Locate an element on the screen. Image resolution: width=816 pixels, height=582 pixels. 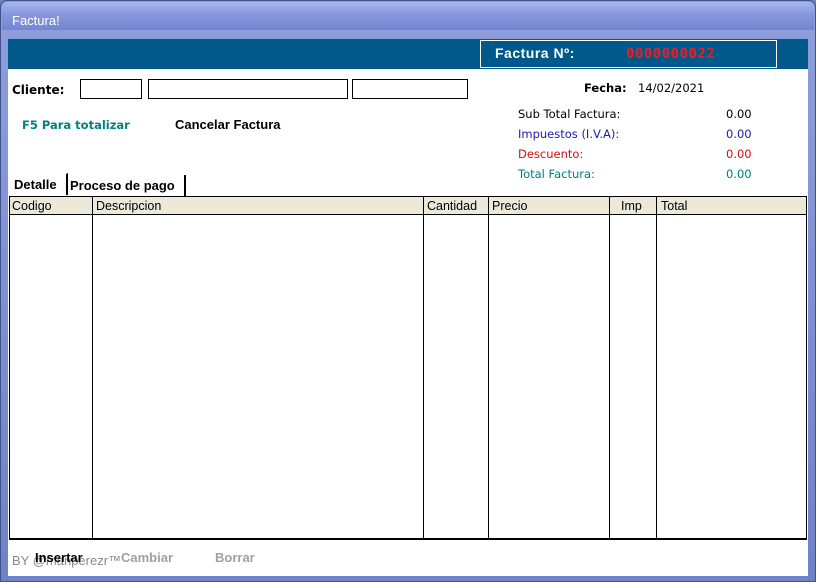
impuestos-value: 0.00 is located at coordinates (739, 134).